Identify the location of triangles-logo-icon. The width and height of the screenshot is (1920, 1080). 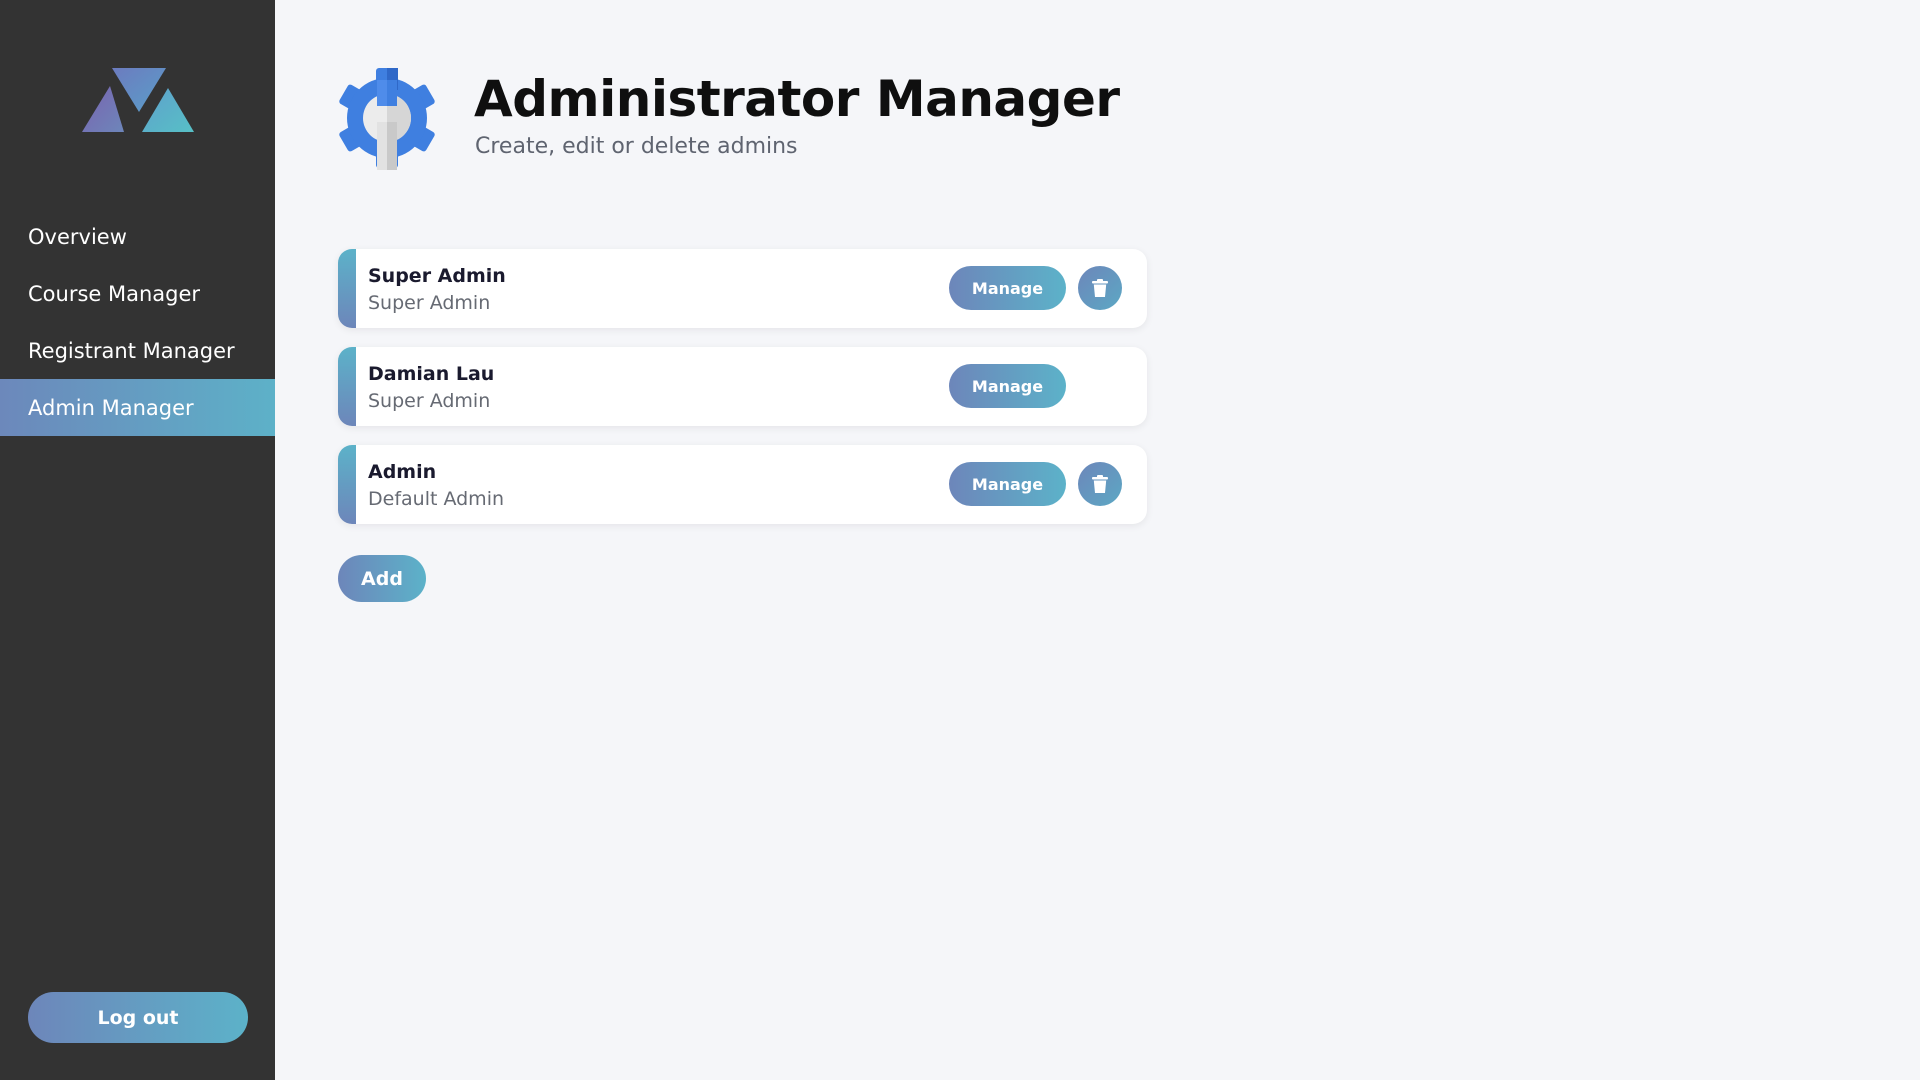
(139, 99).